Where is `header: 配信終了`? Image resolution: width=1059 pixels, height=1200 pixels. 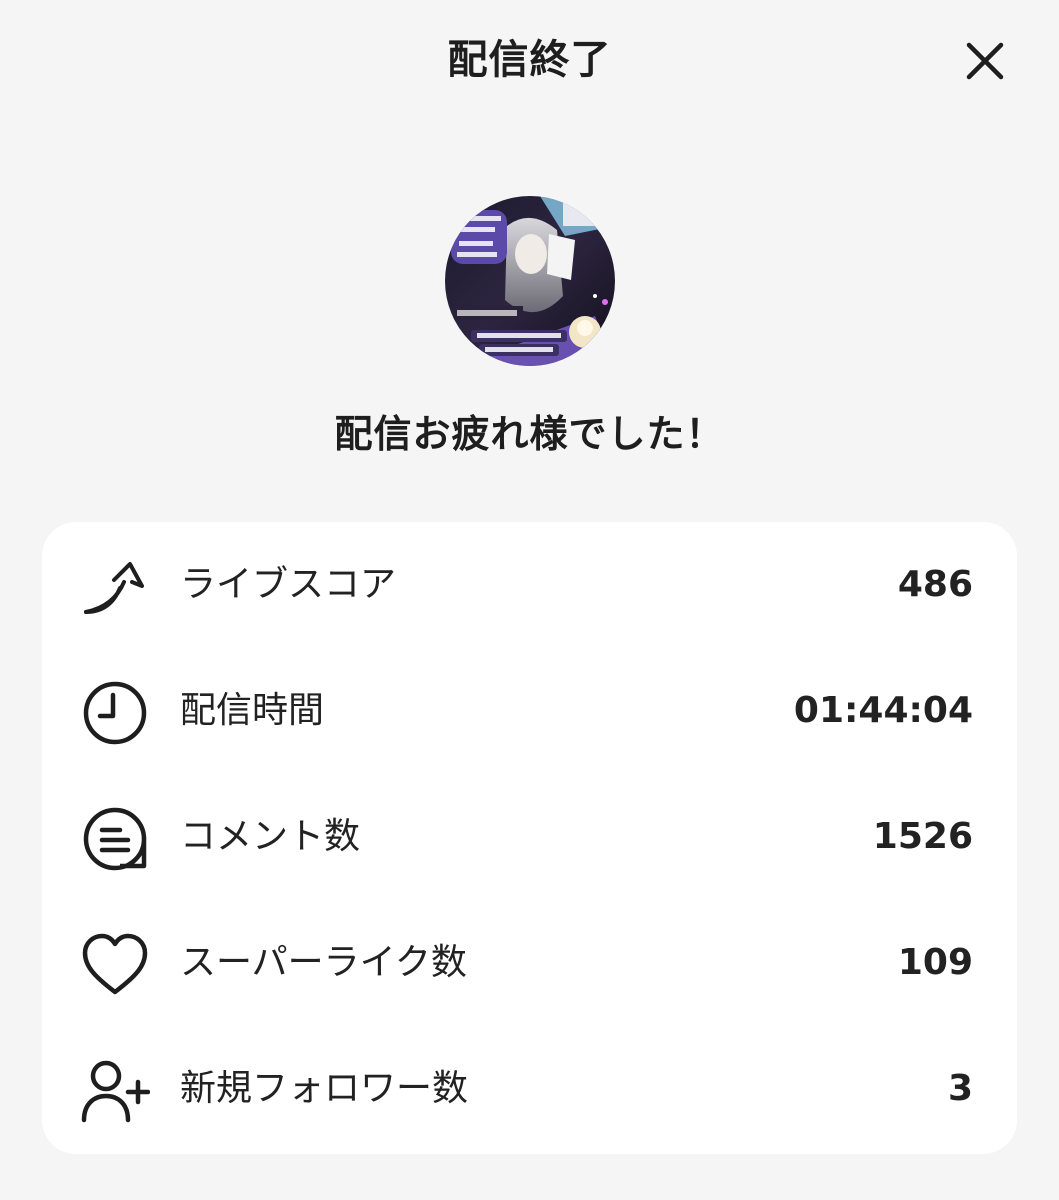
header: 配信終了 is located at coordinates (529, 60).